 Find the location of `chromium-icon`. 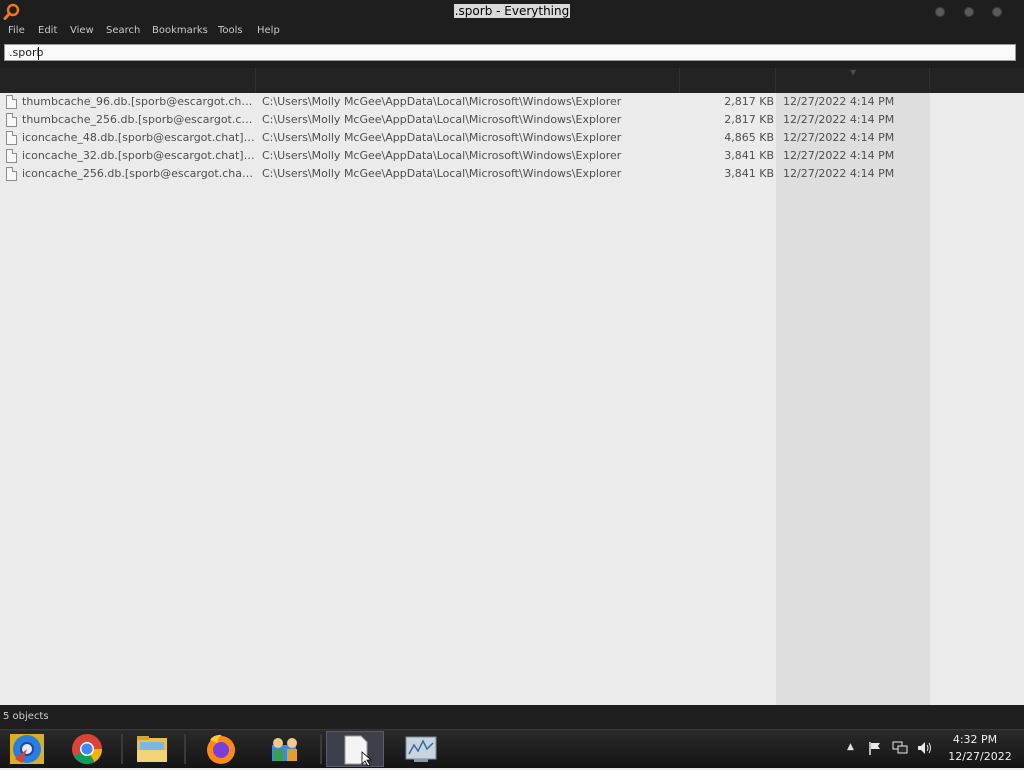

chromium-icon is located at coordinates (27, 749).